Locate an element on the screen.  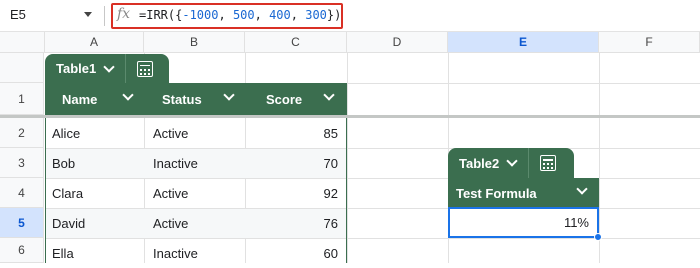
header-label: Status is located at coordinates (182, 99).